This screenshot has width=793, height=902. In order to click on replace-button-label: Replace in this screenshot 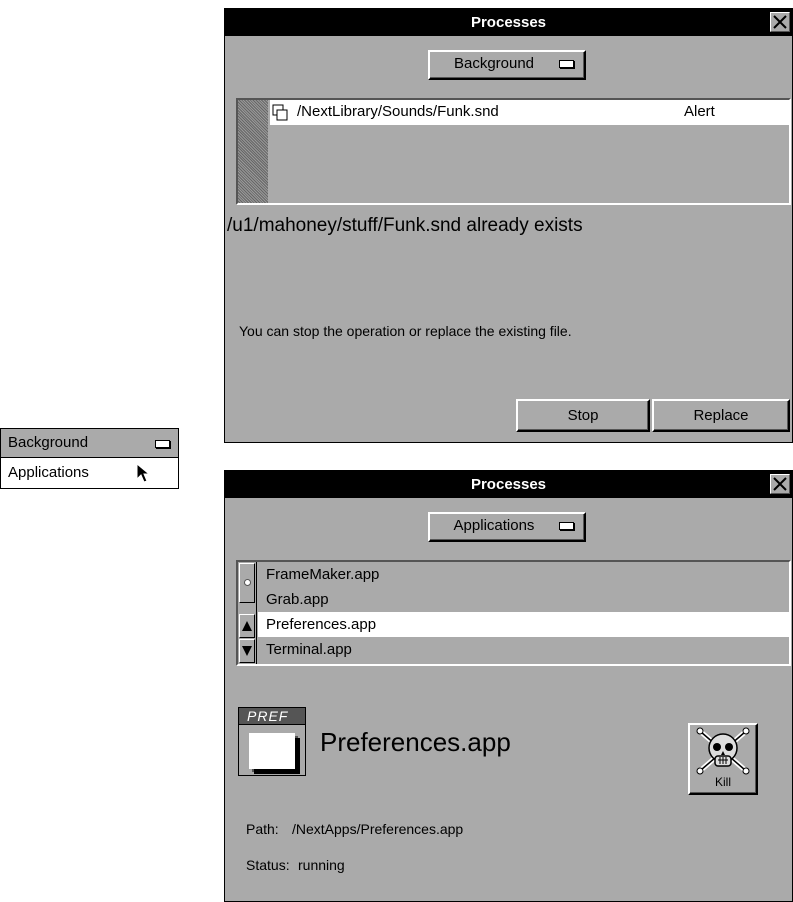, I will do `click(721, 415)`.